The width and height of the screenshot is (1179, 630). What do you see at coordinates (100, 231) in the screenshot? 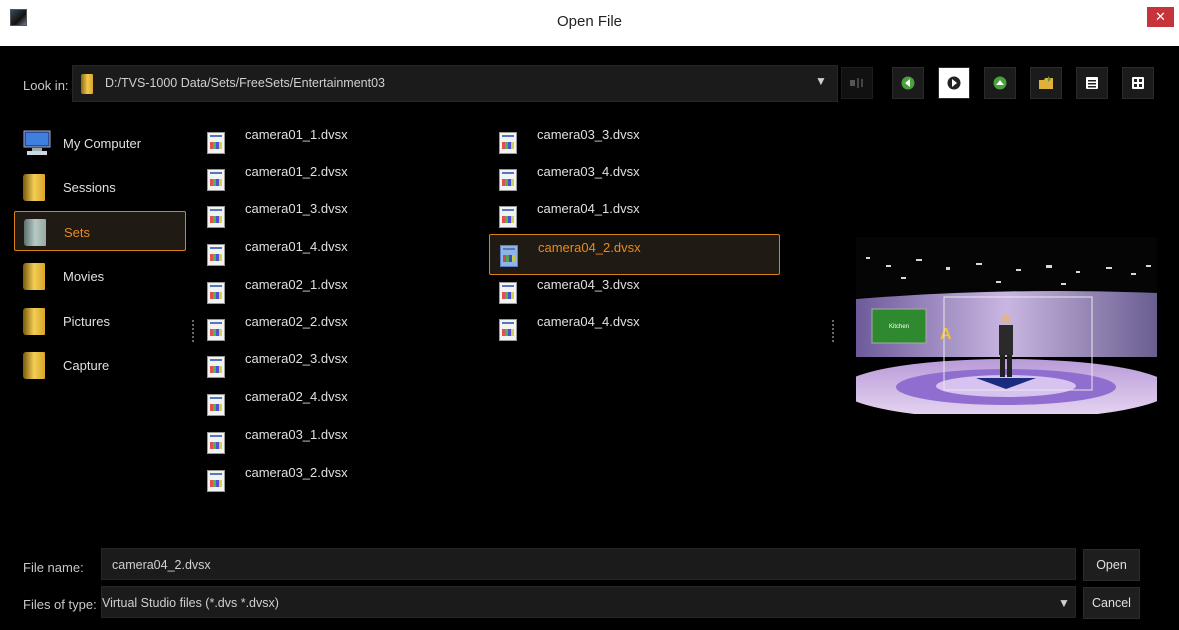
I see `sidebar-item-sets: Sets` at bounding box center [100, 231].